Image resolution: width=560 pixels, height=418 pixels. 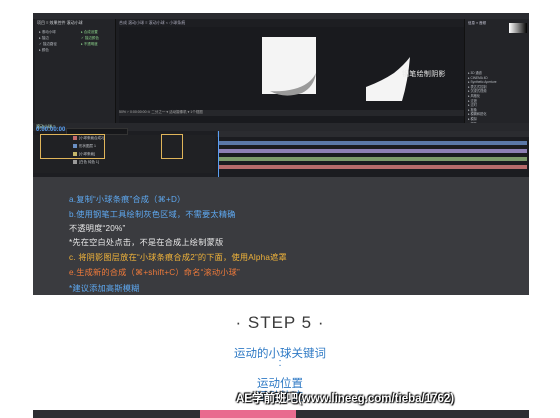 I want to click on layer-row: [白色 纯色 1], so click(x=124, y=162).